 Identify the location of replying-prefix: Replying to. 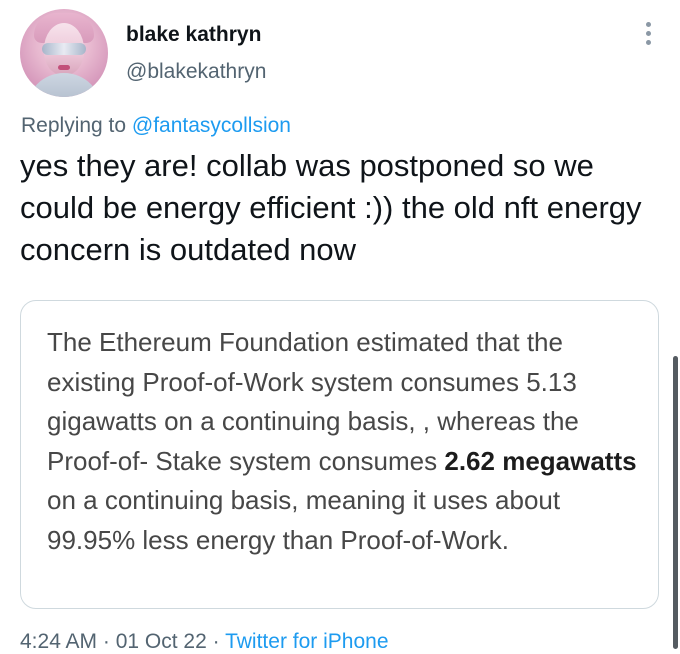
(76, 125).